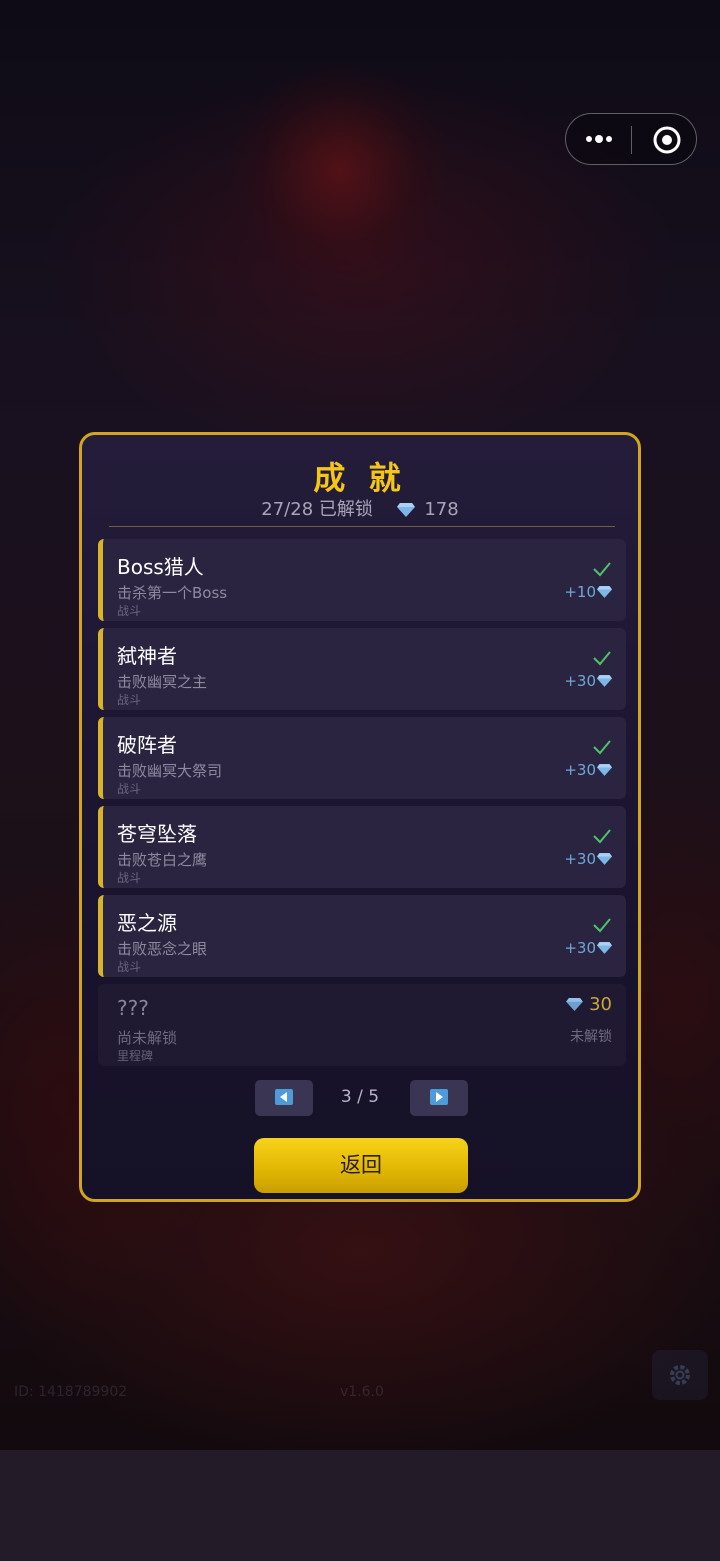 The height and width of the screenshot is (1561, 720). Describe the element at coordinates (162, 949) in the screenshot. I see `achievement-desc: 击败恶念之眼` at that location.